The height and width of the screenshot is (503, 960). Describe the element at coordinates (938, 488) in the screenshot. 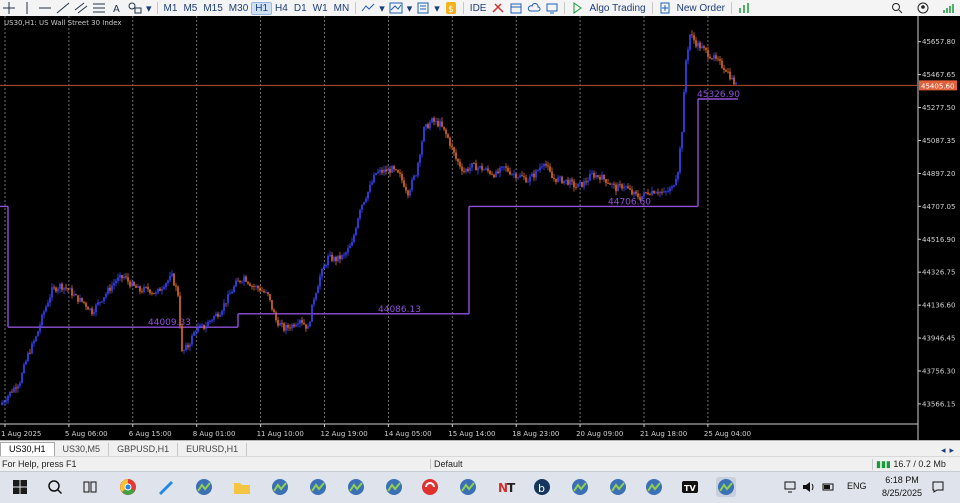

I see `notification-icon` at that location.